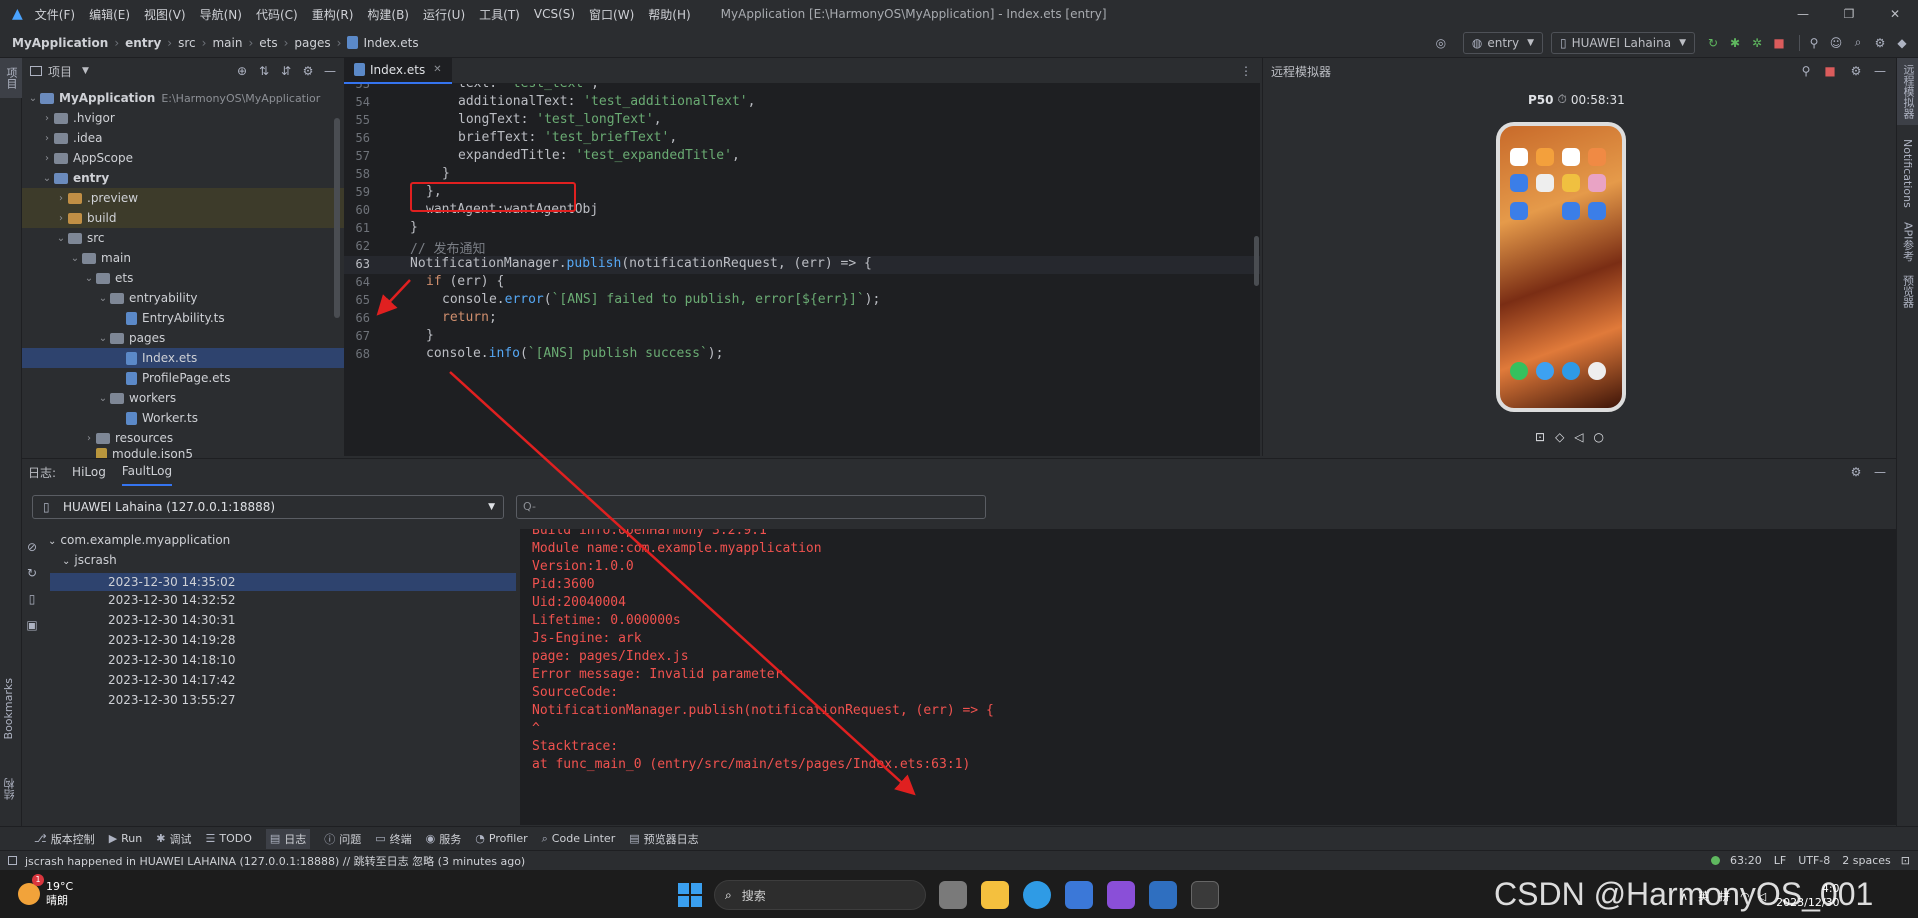 The width and height of the screenshot is (1918, 918). What do you see at coordinates (663, 839) in the screenshot?
I see `tool-previewer-log: ▤ 预览器日志` at bounding box center [663, 839].